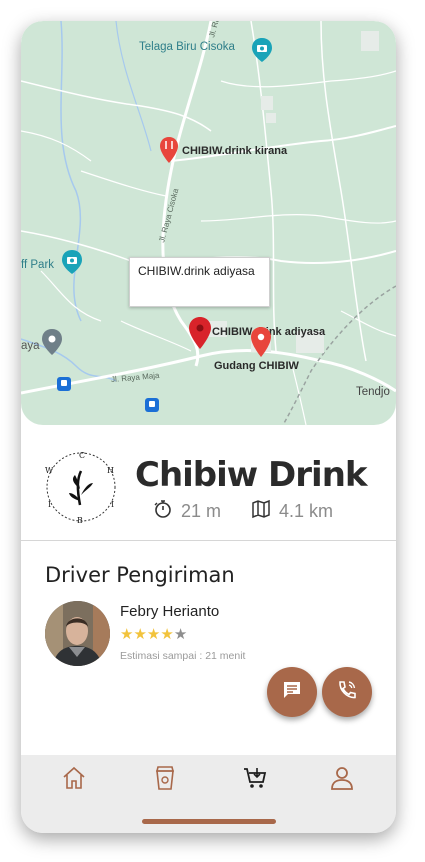 The width and height of the screenshot is (425, 862). Describe the element at coordinates (196, 271) in the screenshot. I see `info-window-text: CHIBIW.drink adiyasa` at that location.